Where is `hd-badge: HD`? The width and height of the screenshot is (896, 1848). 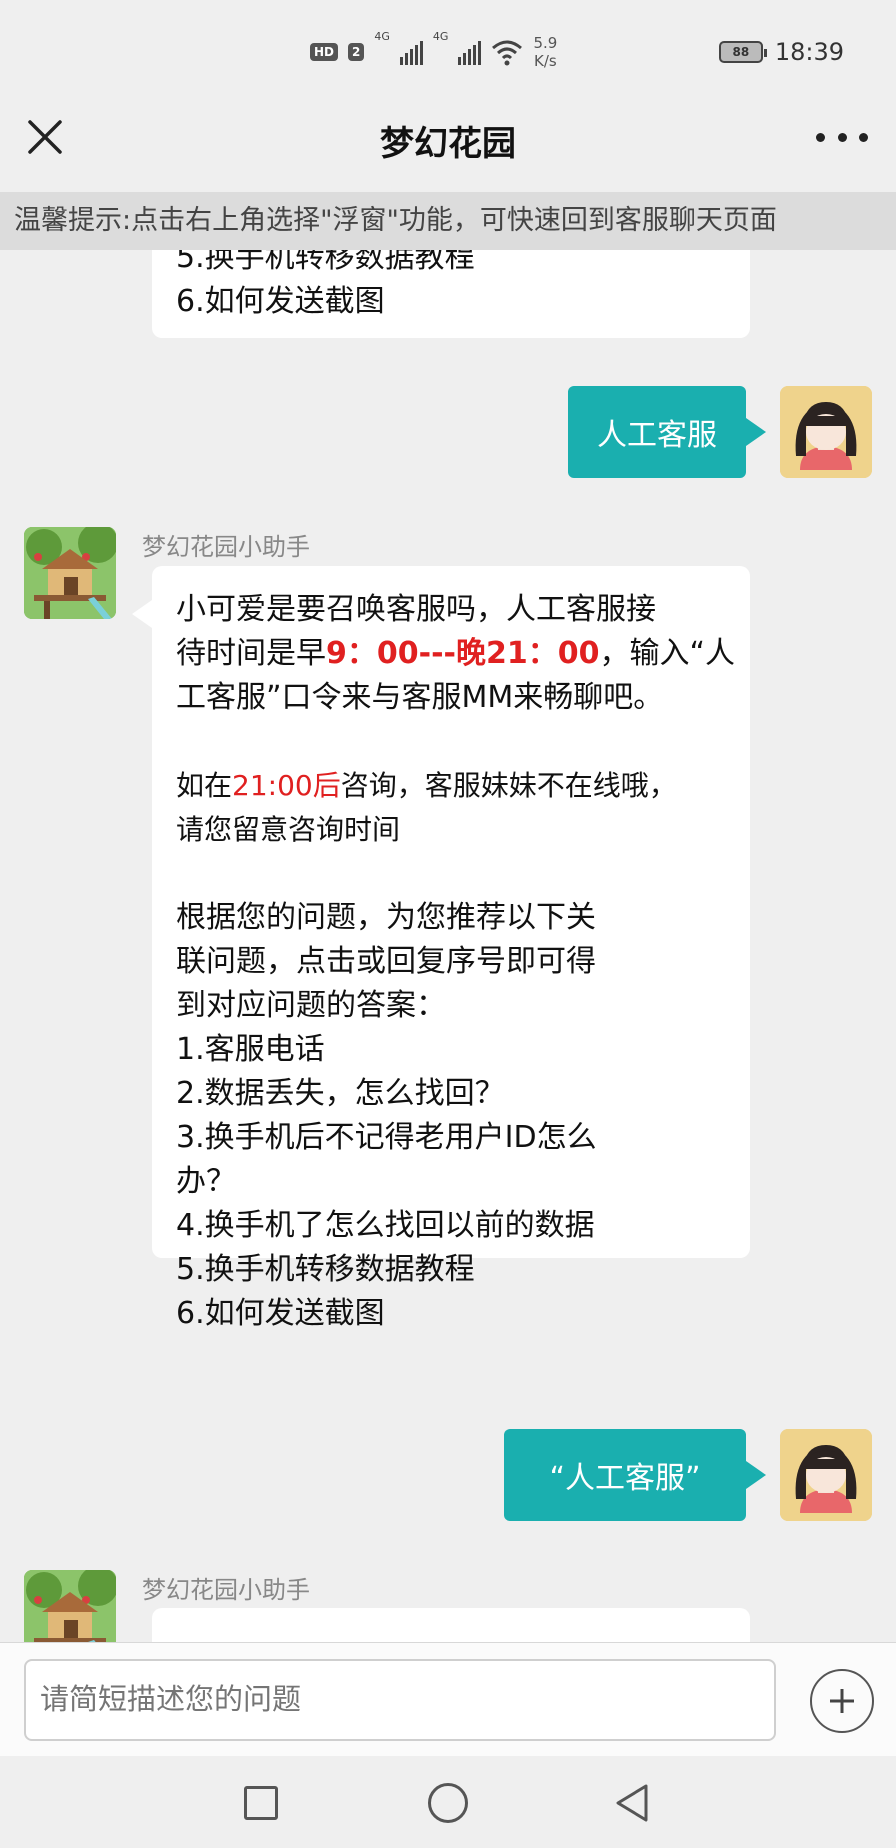 hd-badge: HD is located at coordinates (324, 52).